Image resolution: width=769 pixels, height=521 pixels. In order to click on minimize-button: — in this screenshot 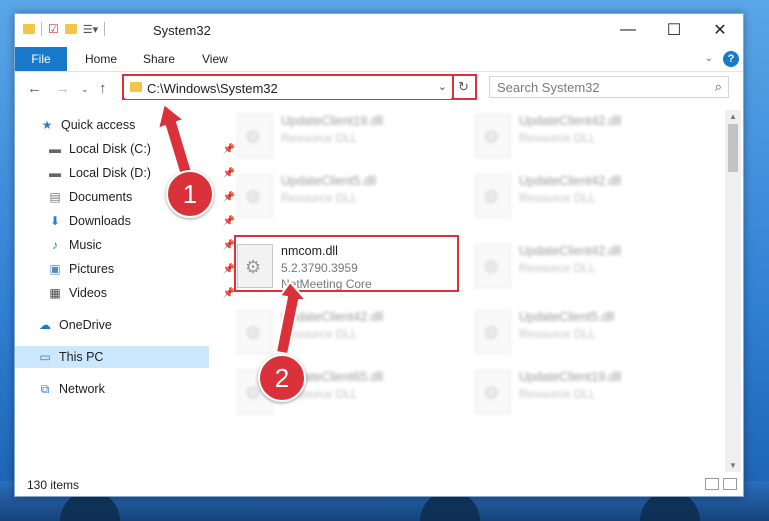, I will do `click(628, 30)`.